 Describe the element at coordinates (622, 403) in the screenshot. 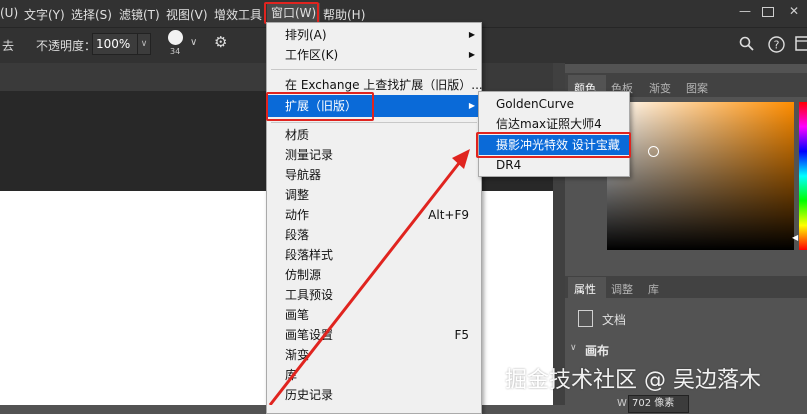

I see `width-label: W` at that location.